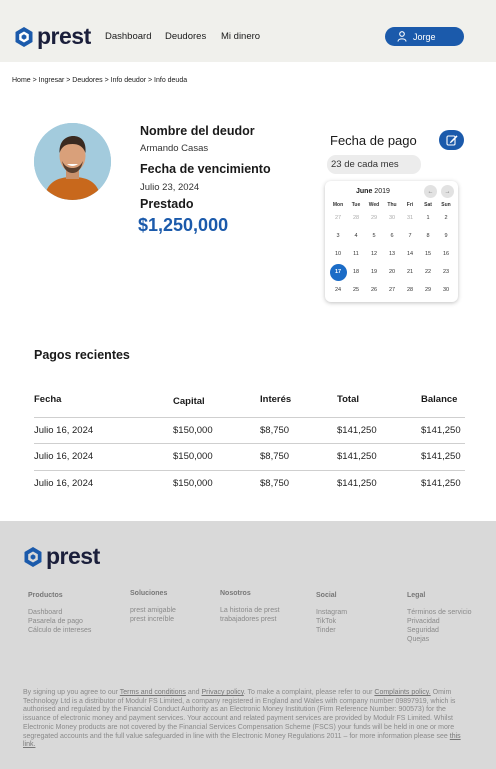  Describe the element at coordinates (392, 272) in the screenshot. I see `calendar-day: 20` at that location.